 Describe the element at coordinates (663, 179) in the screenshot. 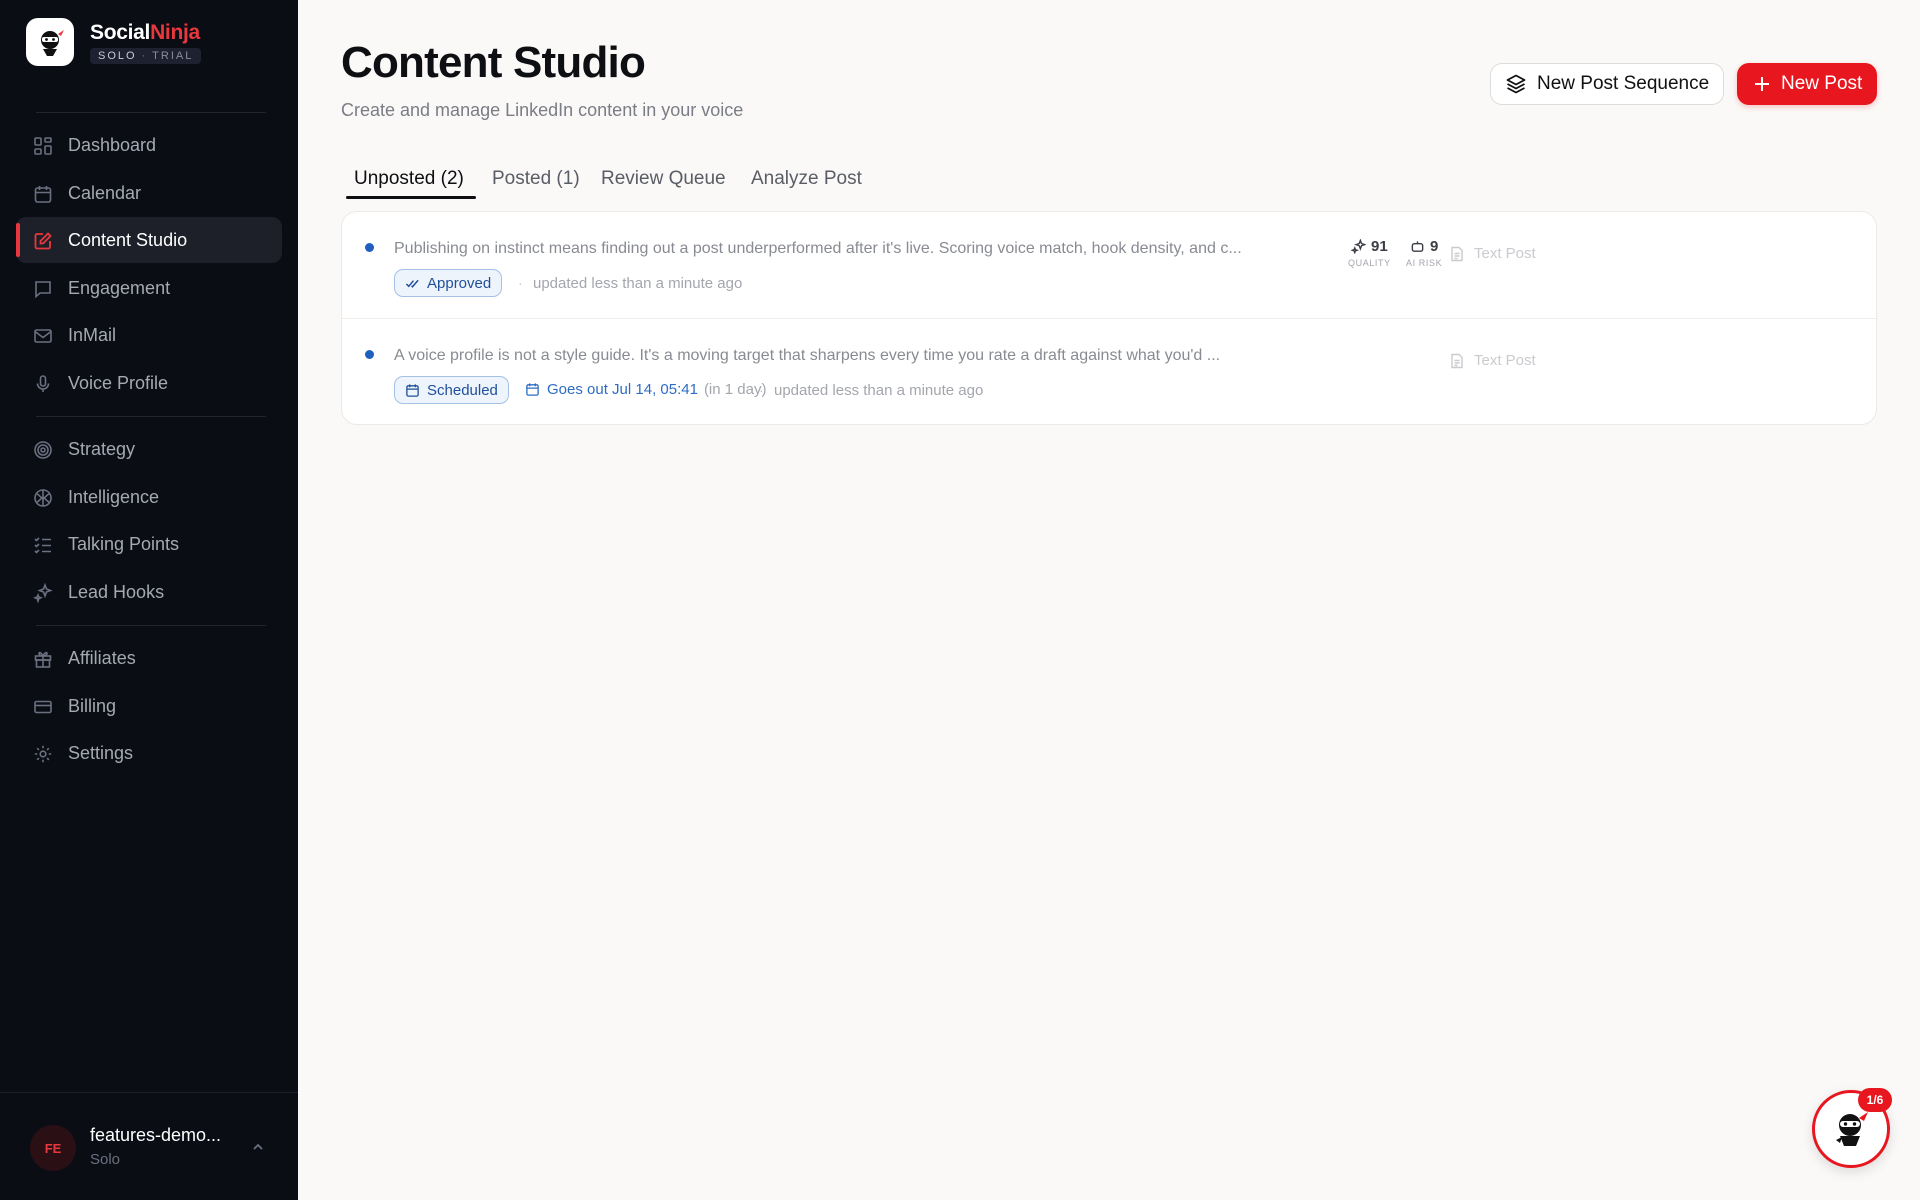

I see `tab-review-queue: Review Queue` at that location.